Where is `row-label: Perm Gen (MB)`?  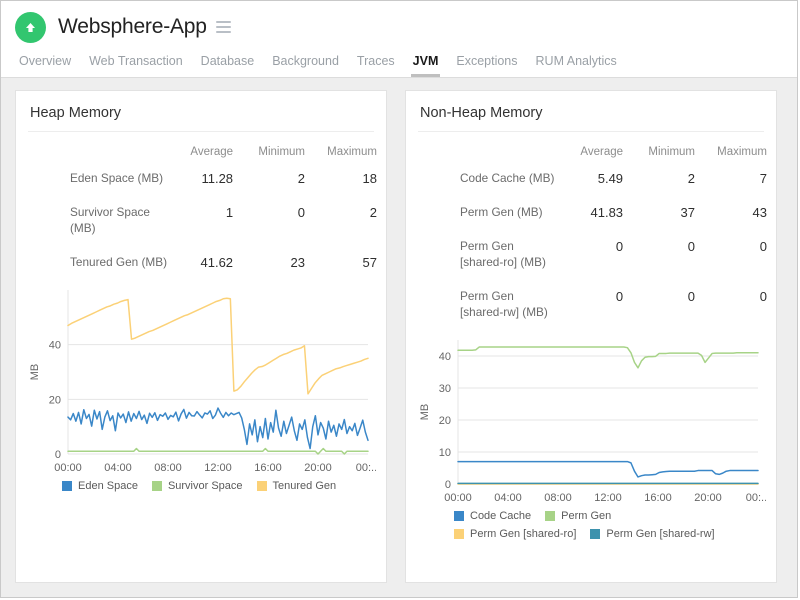 row-label: Perm Gen (MB) is located at coordinates (501, 211).